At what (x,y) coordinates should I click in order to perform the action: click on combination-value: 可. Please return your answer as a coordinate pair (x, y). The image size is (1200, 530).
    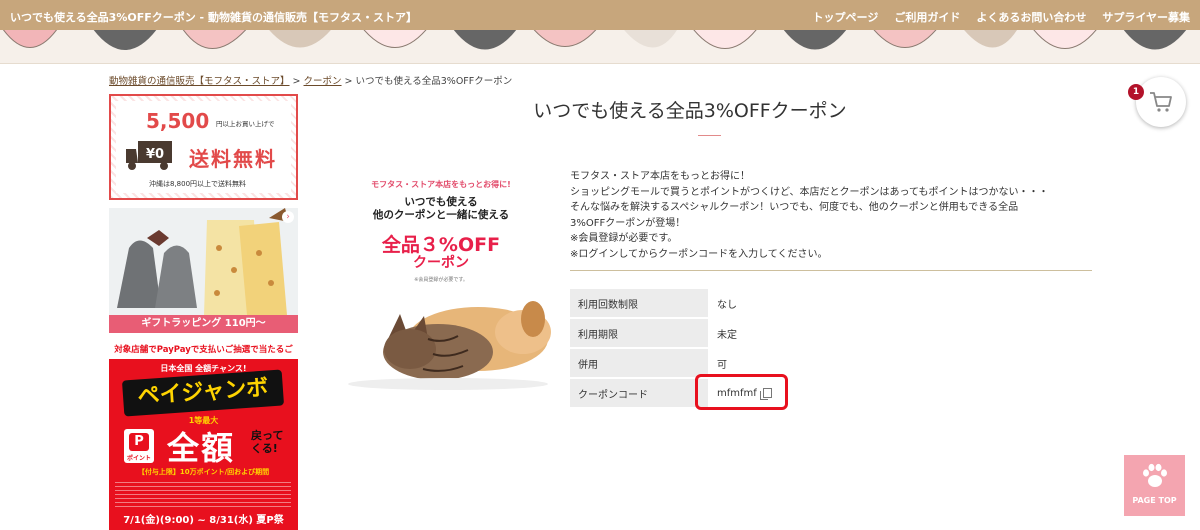
    Looking at the image, I should click on (722, 365).